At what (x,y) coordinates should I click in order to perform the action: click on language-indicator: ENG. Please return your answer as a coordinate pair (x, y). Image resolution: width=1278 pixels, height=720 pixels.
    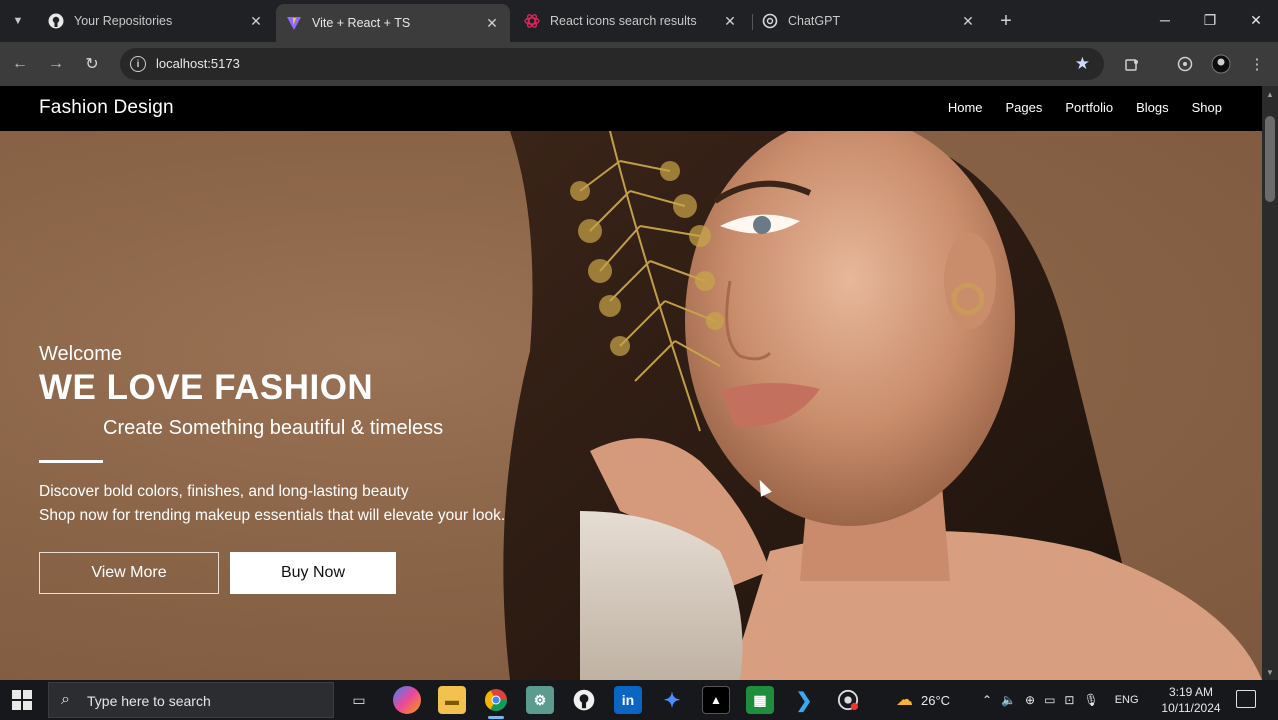
    Looking at the image, I should click on (1127, 700).